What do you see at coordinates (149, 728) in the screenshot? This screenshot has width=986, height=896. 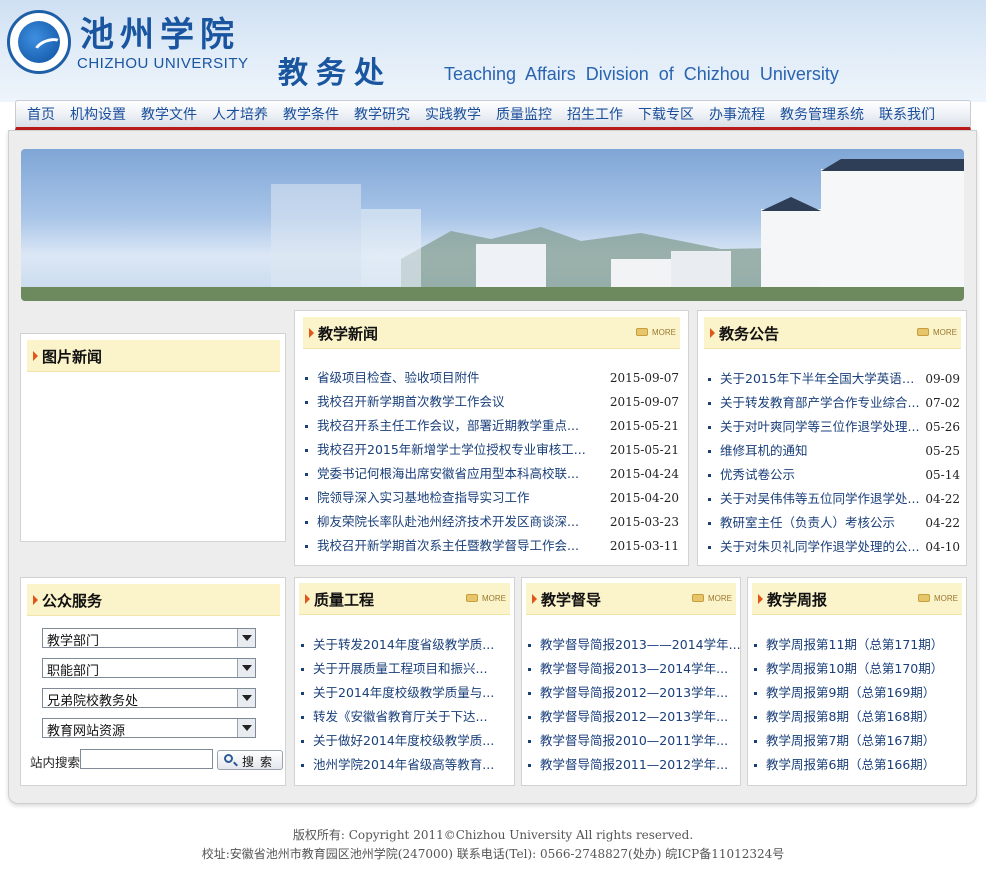 I see `education-resources-select: 教育网站资源` at bounding box center [149, 728].